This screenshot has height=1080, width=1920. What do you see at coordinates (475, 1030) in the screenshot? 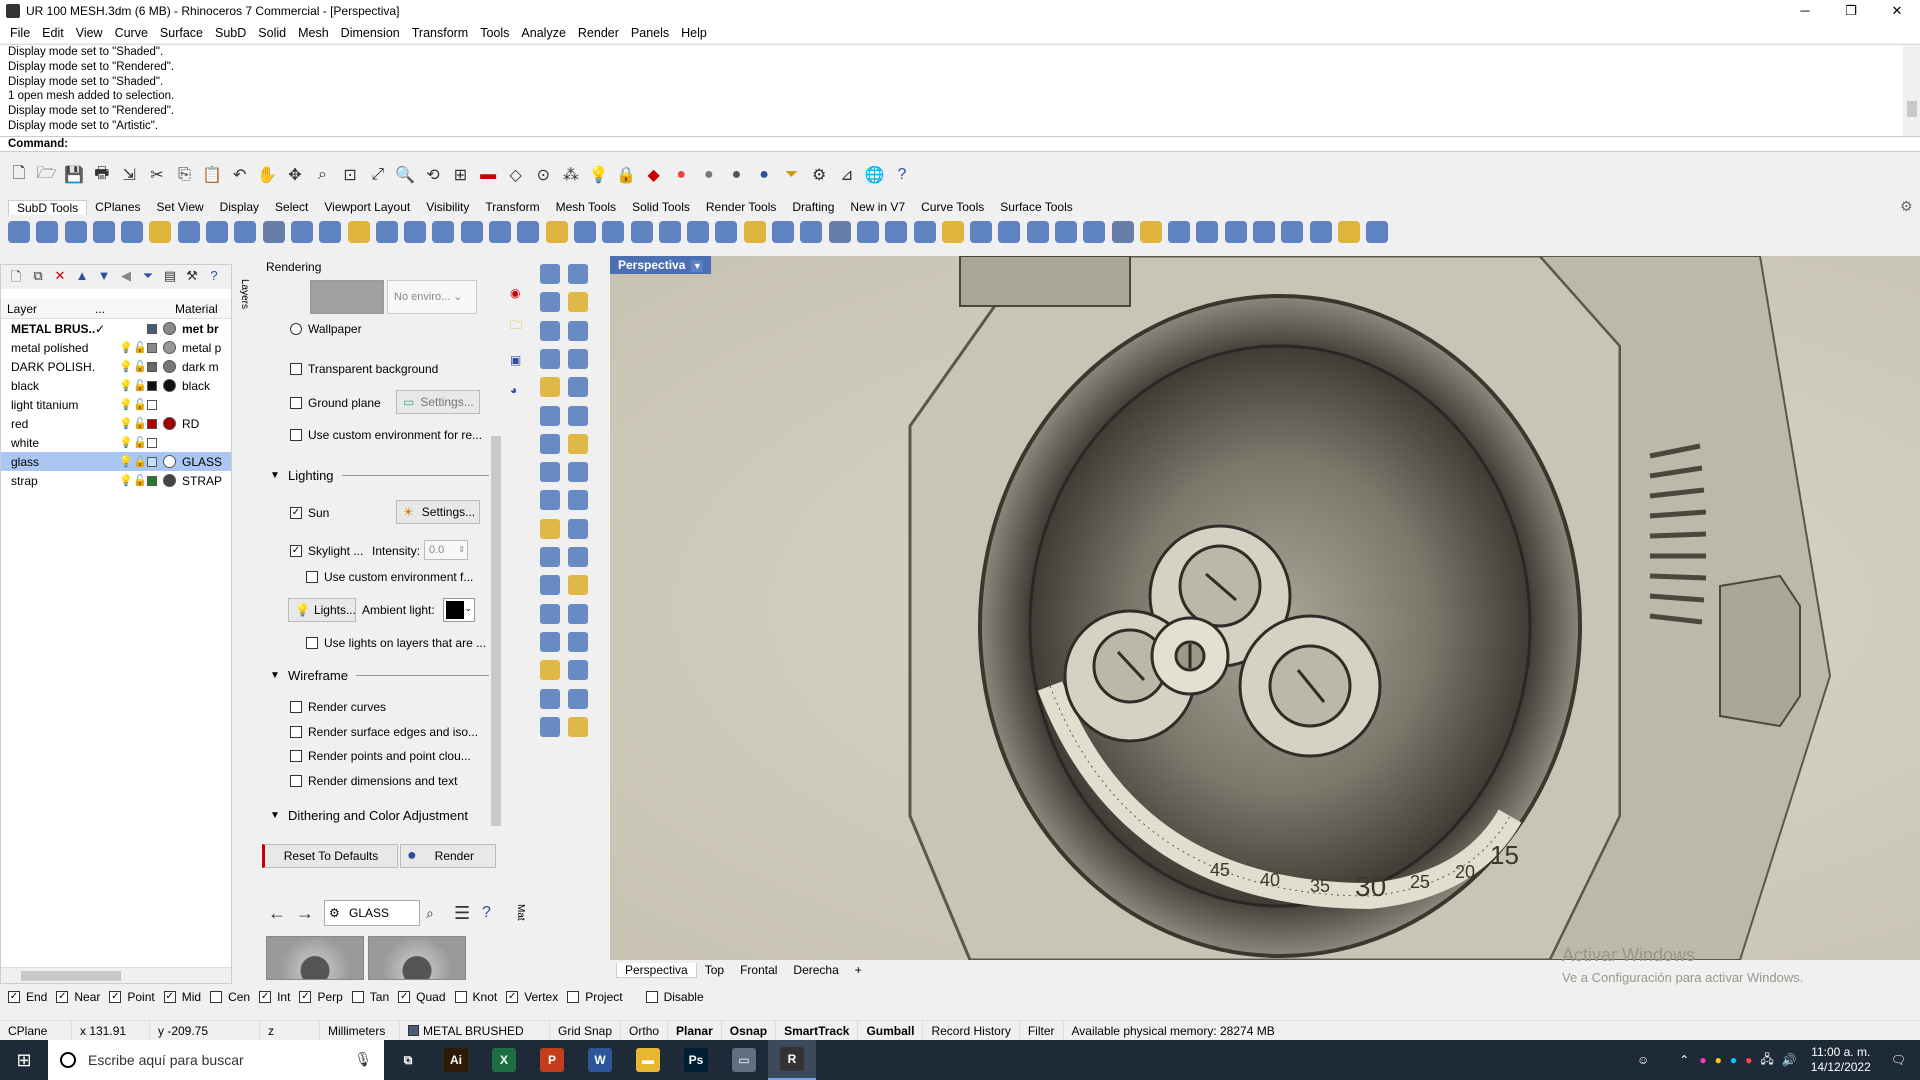
I see `current-layer-status: METAL BRUSHED` at bounding box center [475, 1030].